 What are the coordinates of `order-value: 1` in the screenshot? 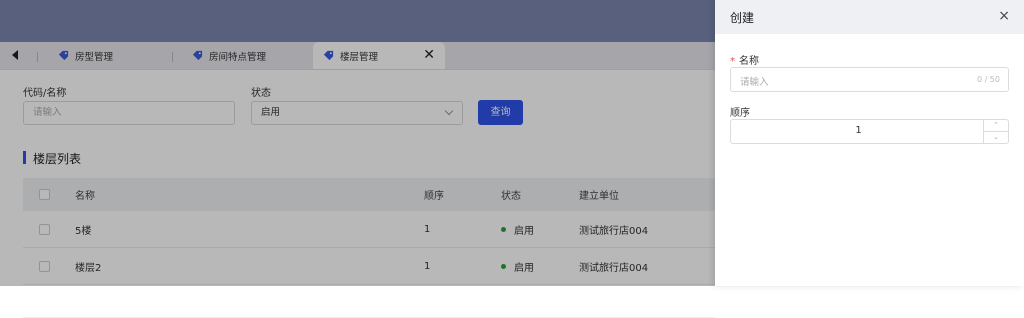 It's located at (858, 130).